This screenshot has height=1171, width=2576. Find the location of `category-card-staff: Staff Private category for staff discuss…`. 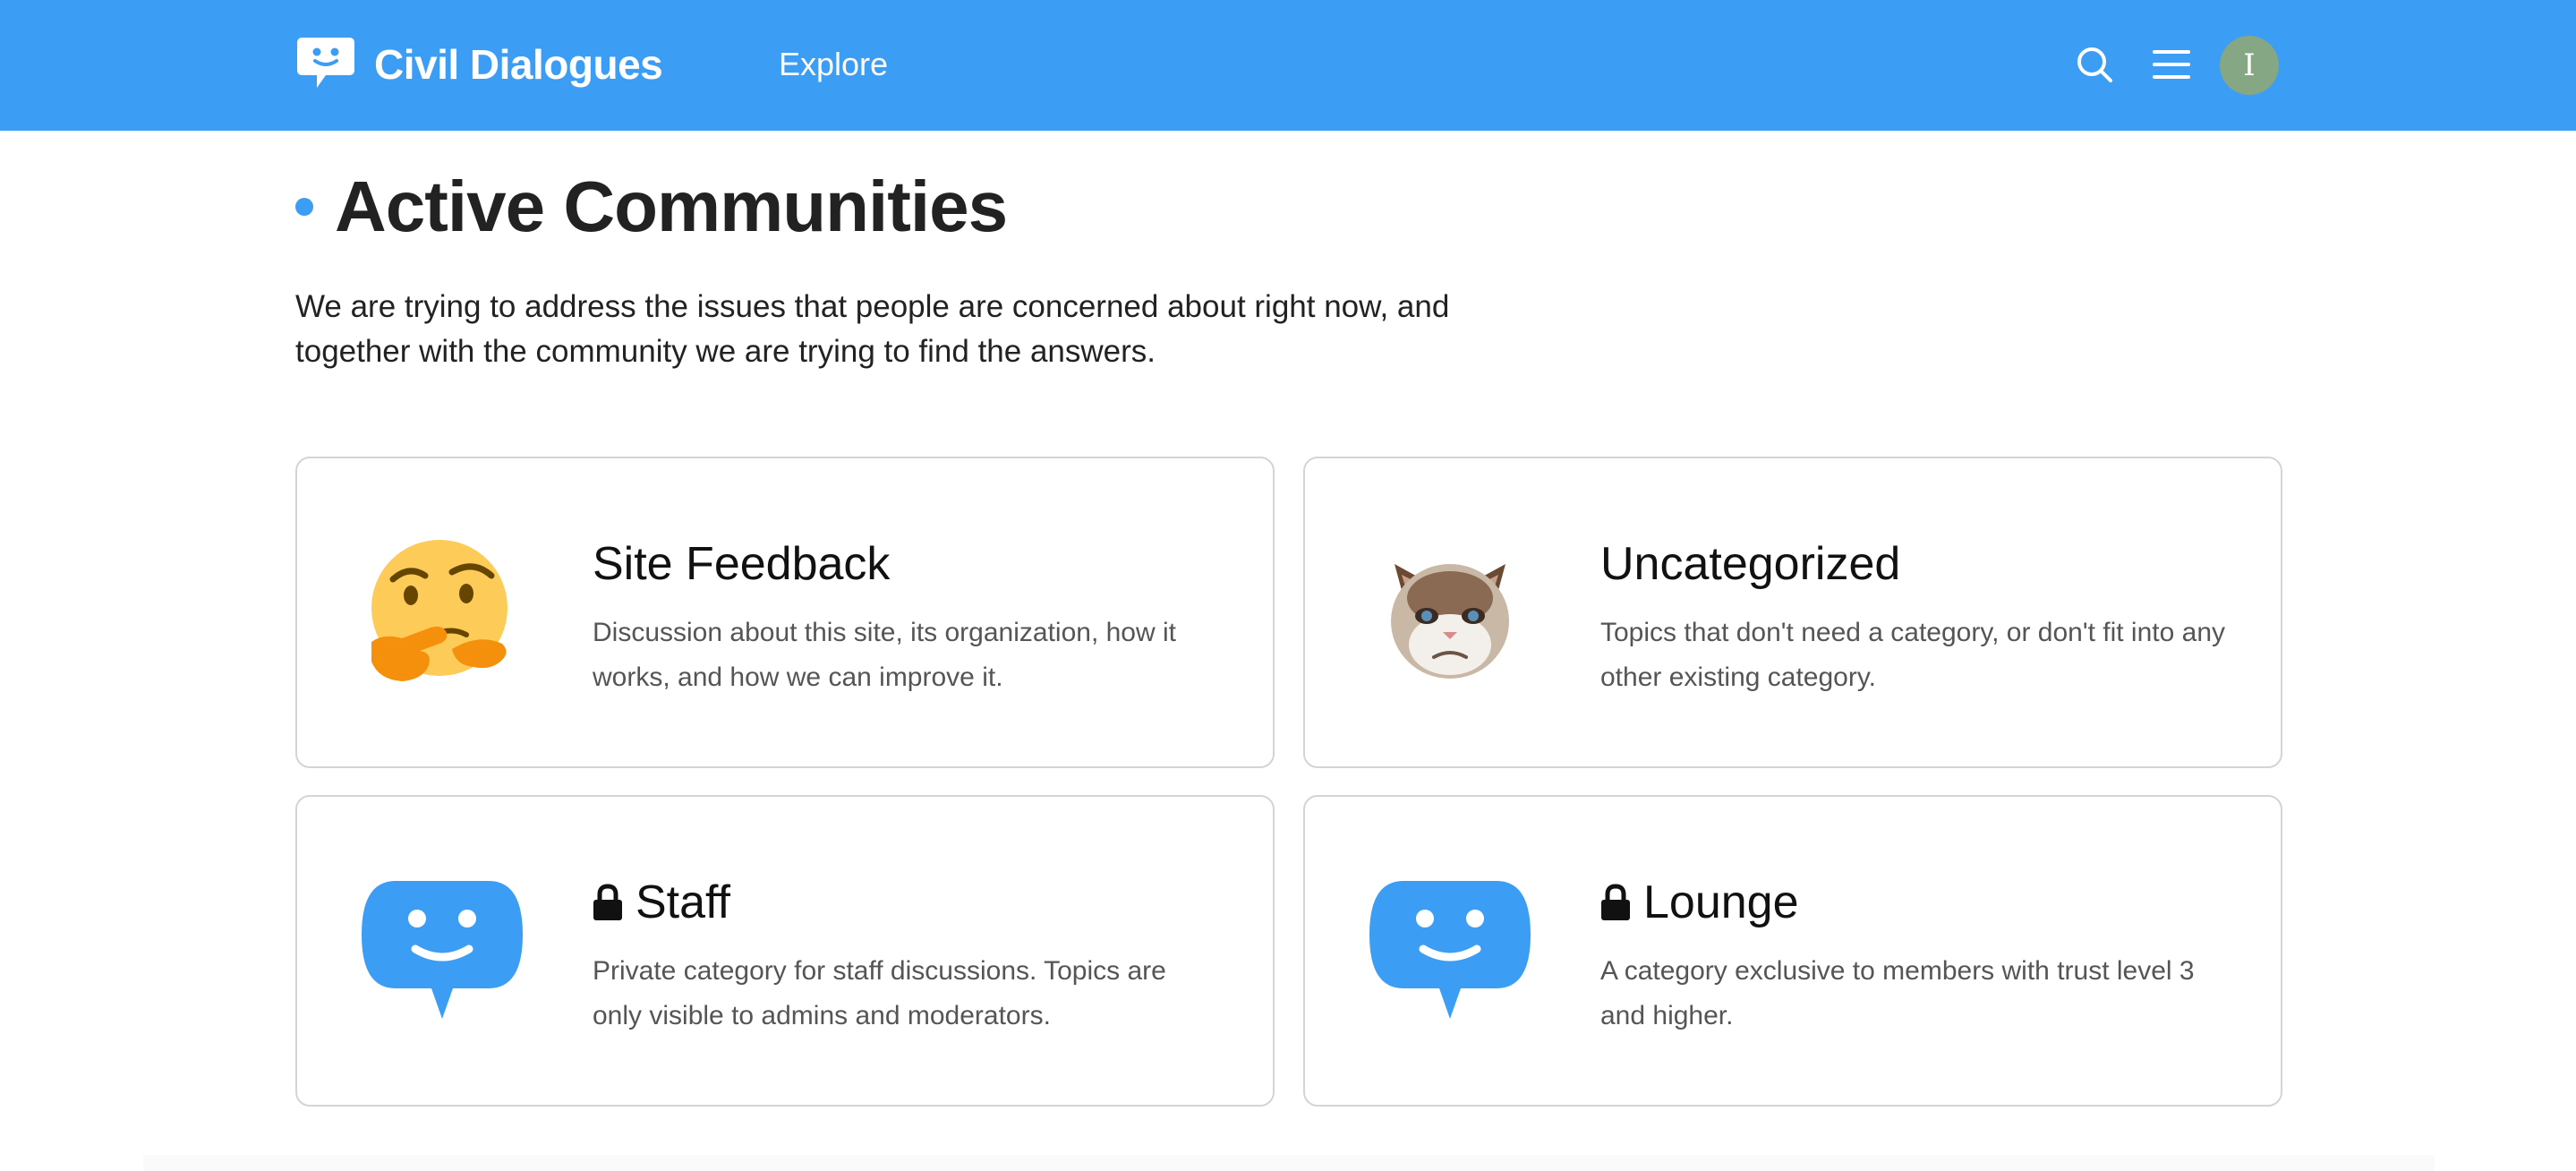

category-card-staff: Staff Private category for staff discuss… is located at coordinates (785, 951).